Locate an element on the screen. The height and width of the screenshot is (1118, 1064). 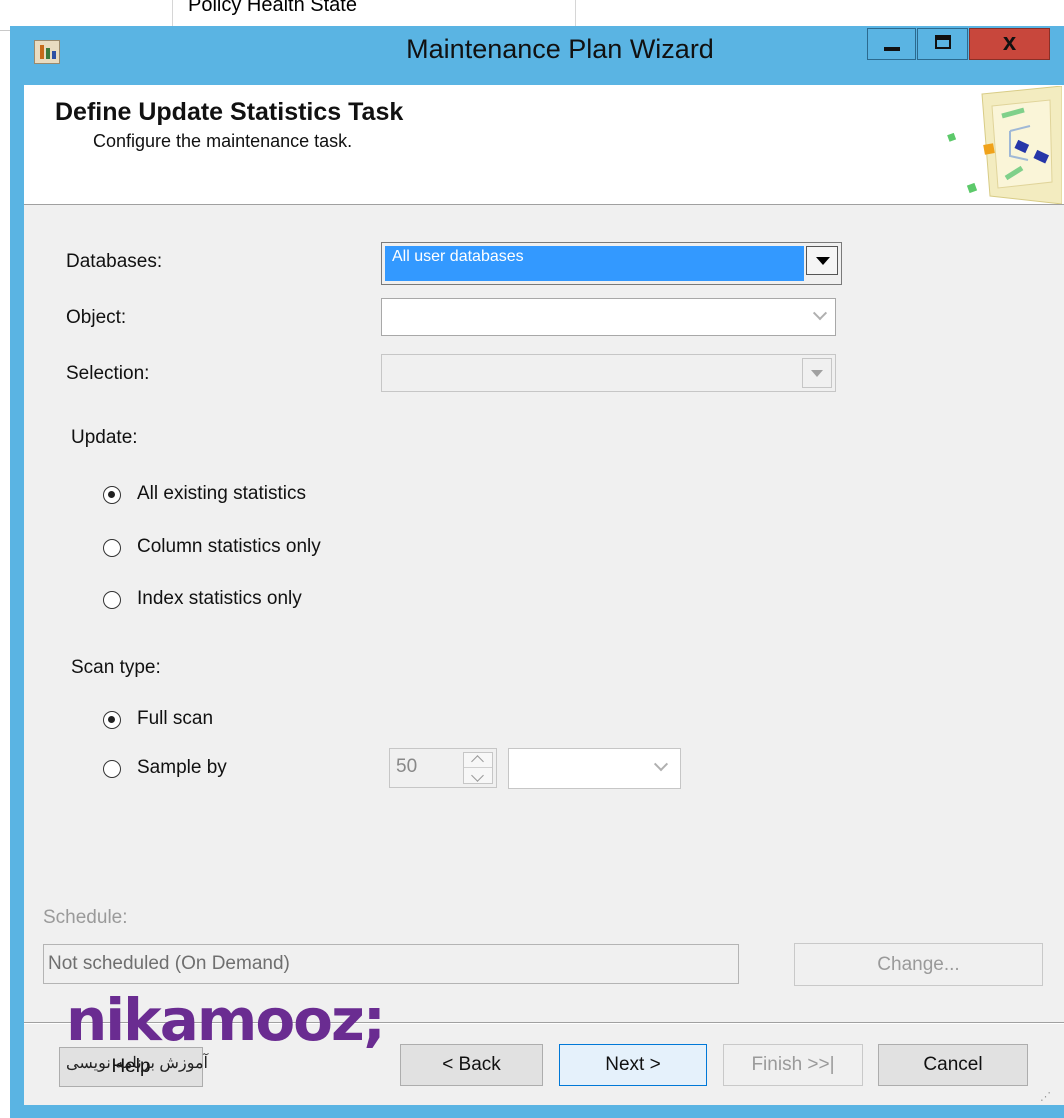
background-tree-item: Policy Health State is located at coordinates (272, 8).